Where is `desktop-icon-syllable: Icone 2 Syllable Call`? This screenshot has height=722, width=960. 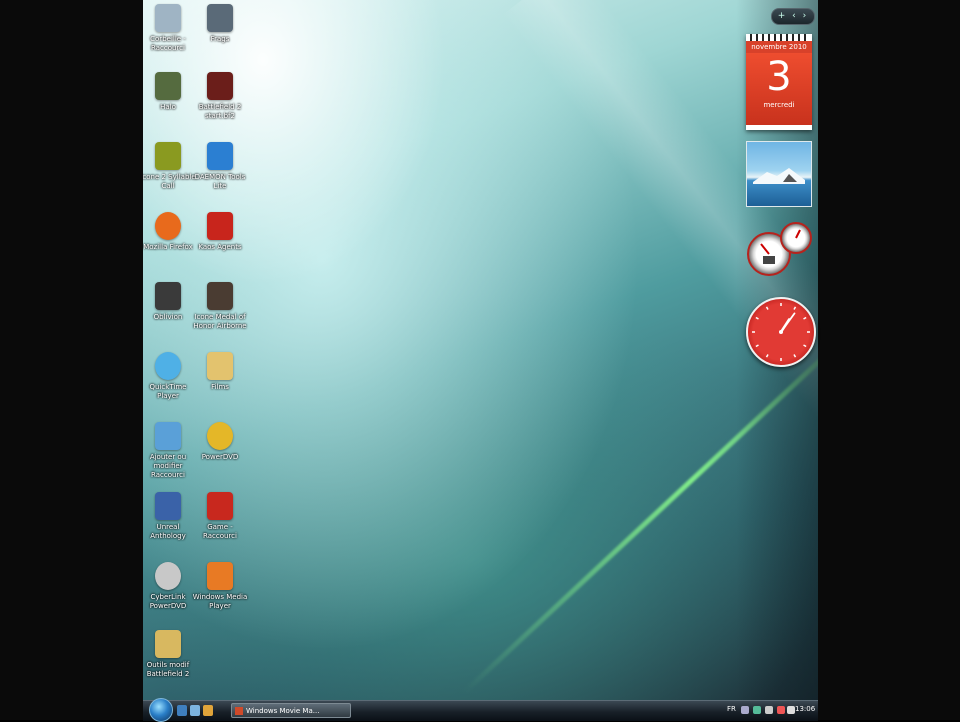 desktop-icon-syllable: Icone 2 Syllable Call is located at coordinates (170, 166).